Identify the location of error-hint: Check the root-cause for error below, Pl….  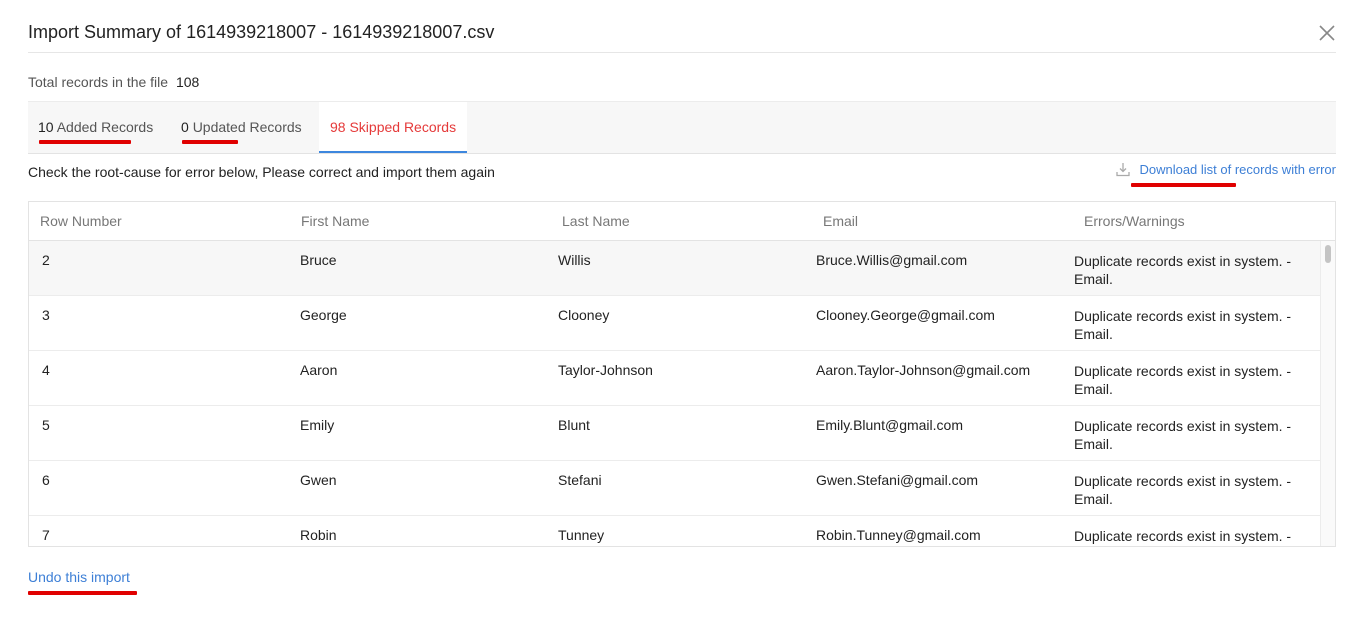
(261, 172).